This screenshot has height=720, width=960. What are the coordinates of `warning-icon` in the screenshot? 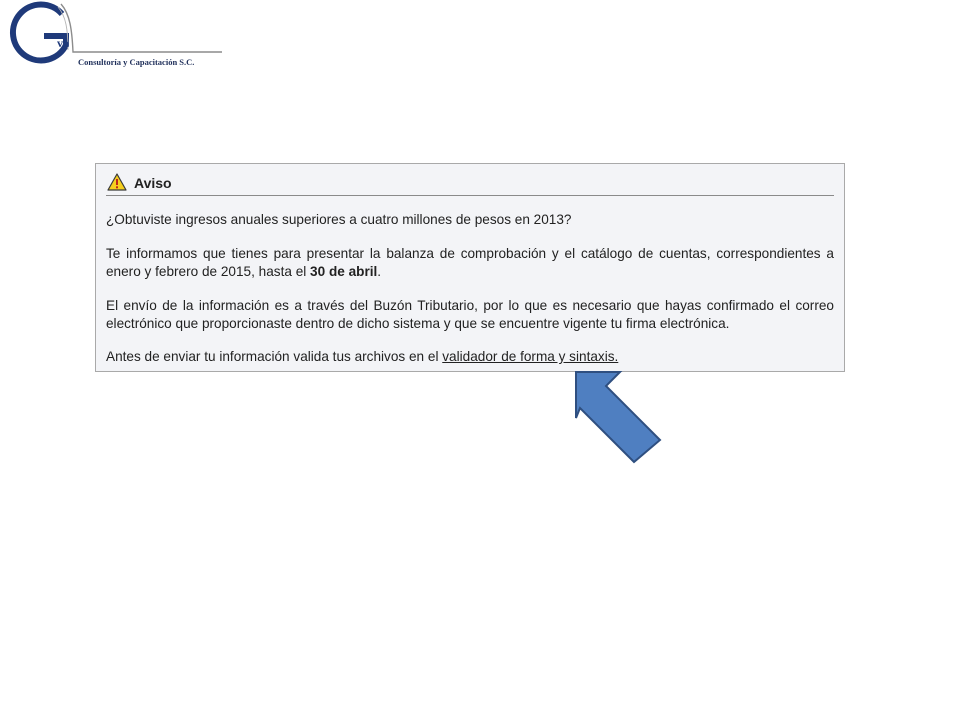 It's located at (117, 182).